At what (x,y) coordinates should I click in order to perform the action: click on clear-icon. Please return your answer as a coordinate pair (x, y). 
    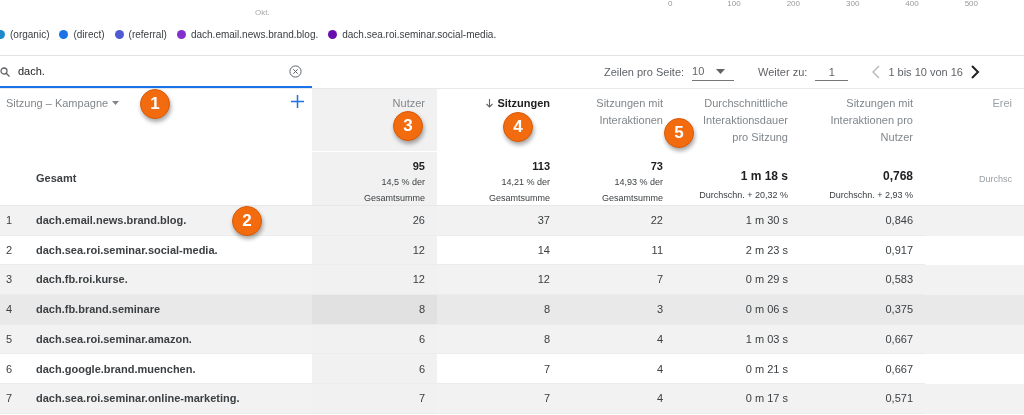
    Looking at the image, I should click on (295, 71).